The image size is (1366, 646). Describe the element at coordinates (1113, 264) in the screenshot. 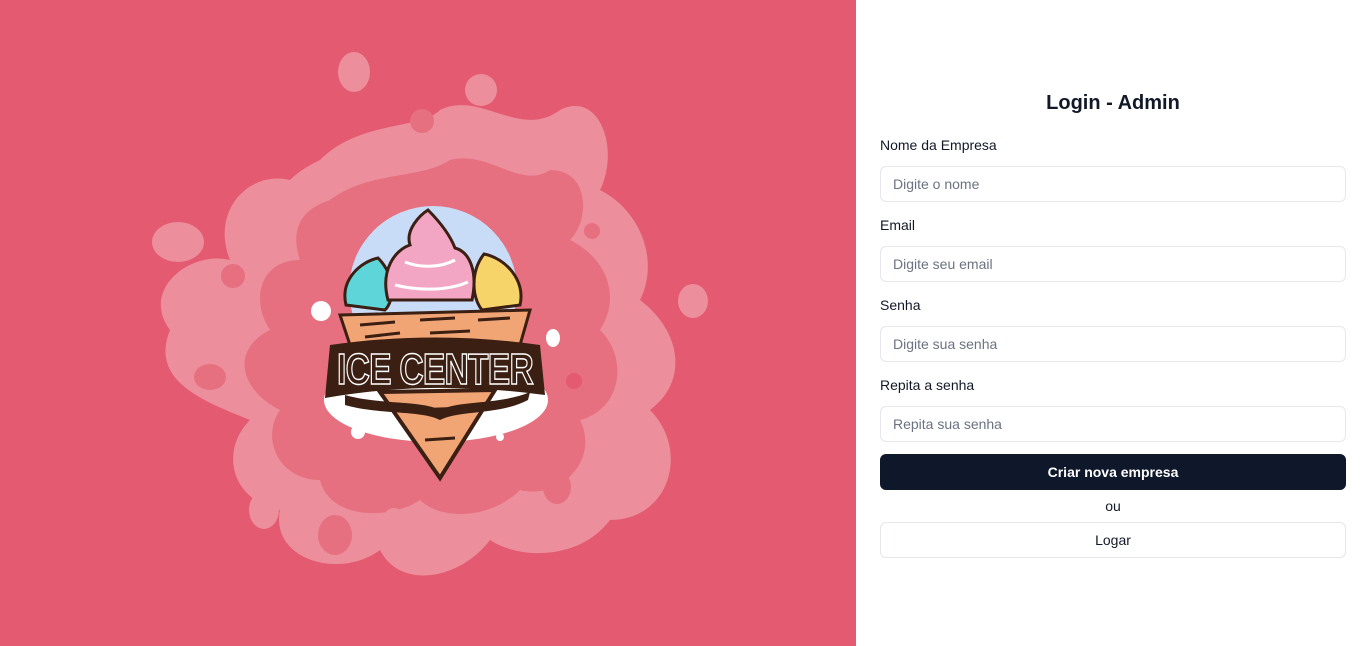

I see `email-input` at that location.